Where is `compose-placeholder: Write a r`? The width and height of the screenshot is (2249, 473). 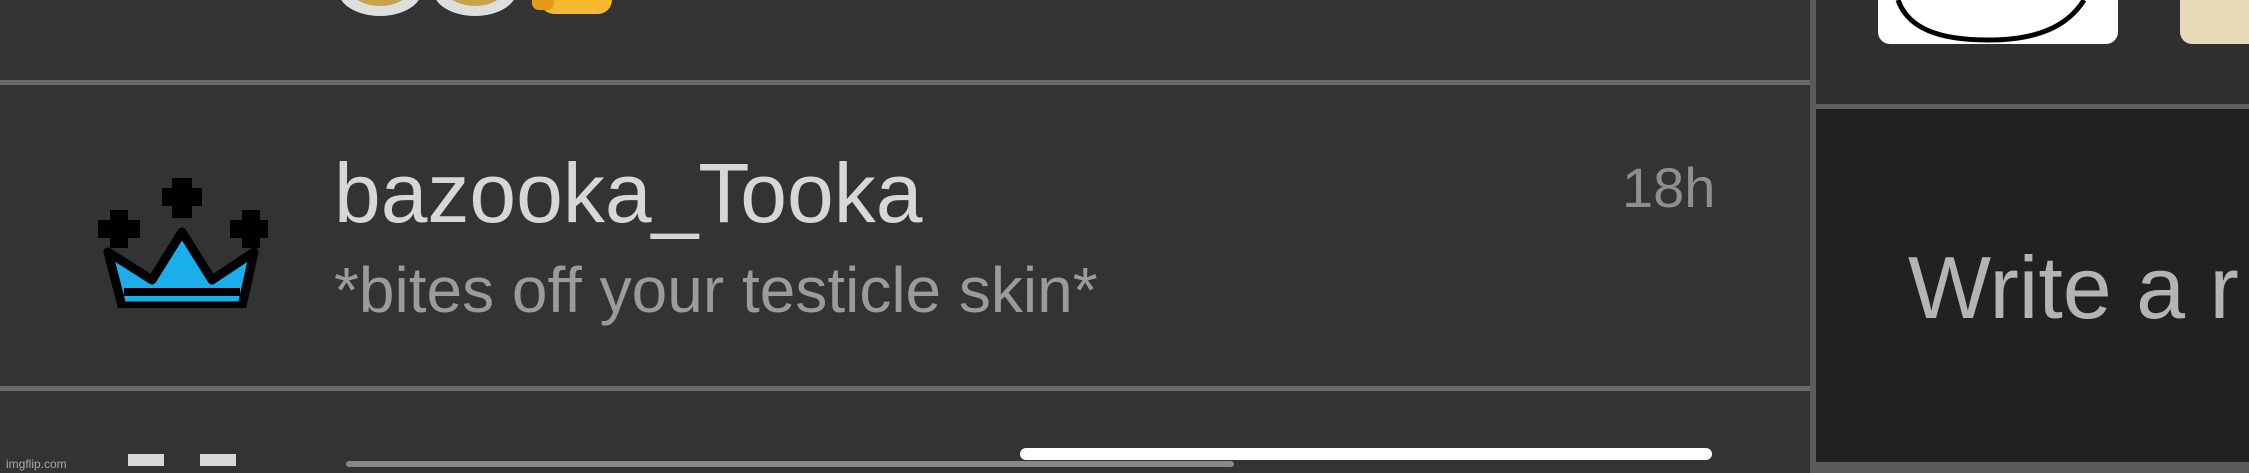
compose-placeholder: Write a r is located at coordinates (2073, 287).